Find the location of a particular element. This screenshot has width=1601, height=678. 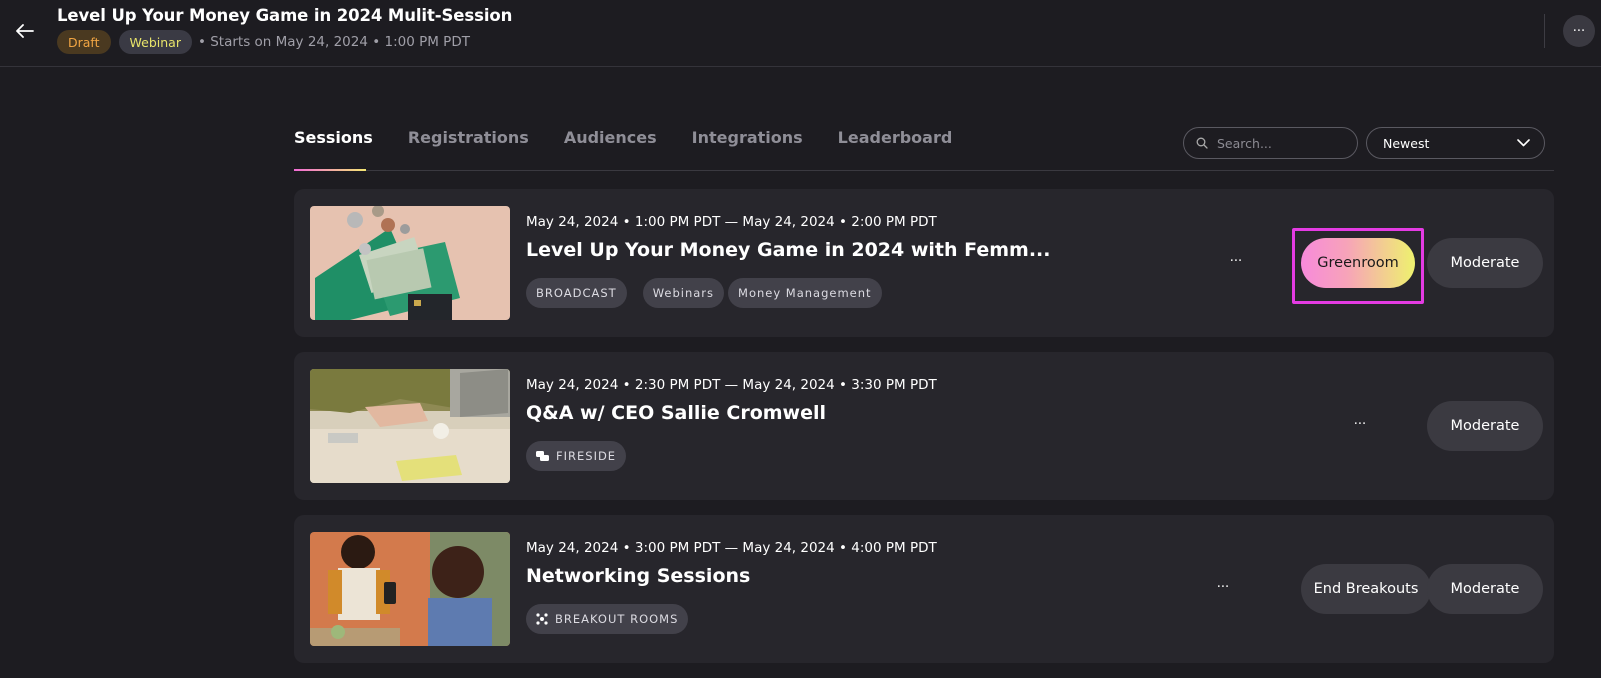

session-type-label: BREAKOUT ROOMS is located at coordinates (617, 619).